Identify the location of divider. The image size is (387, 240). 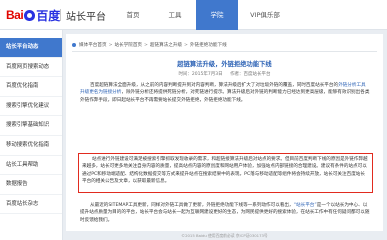
(224, 51).